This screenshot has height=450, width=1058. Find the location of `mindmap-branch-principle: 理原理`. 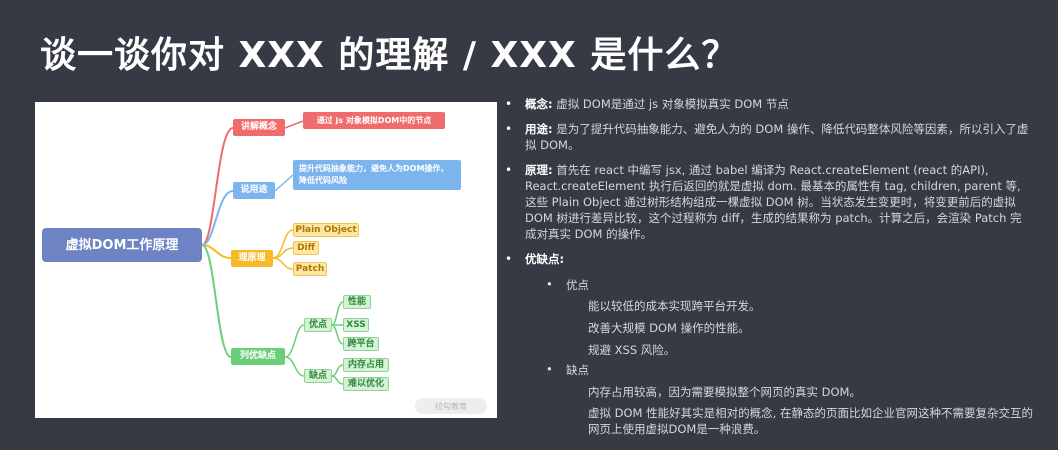

mindmap-branch-principle: 理原理 is located at coordinates (252, 258).